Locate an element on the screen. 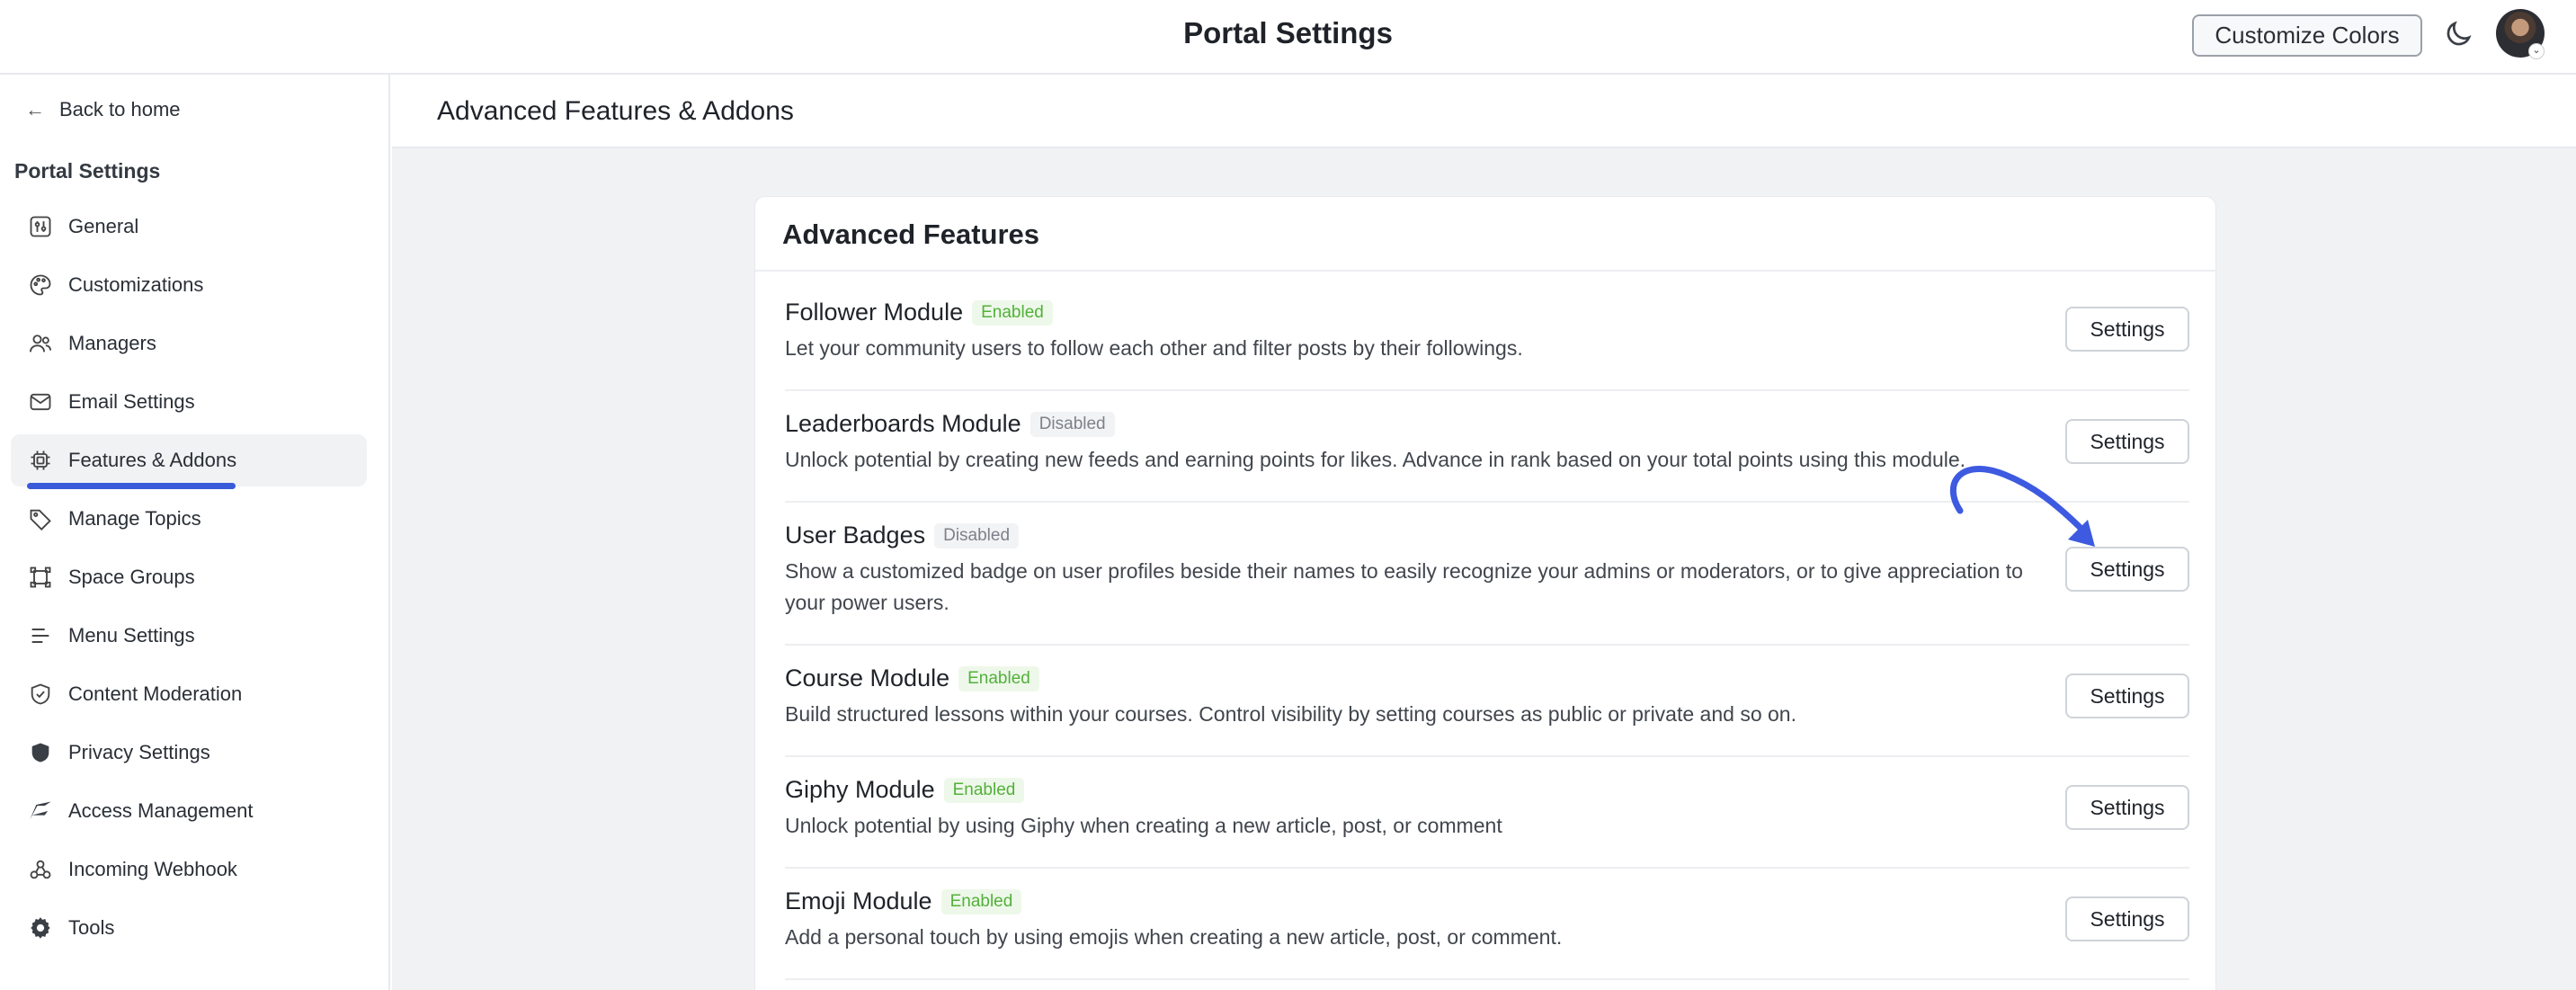 Image resolution: width=2576 pixels, height=990 pixels. content-header: Advanced Features & Addons is located at coordinates (1484, 111).